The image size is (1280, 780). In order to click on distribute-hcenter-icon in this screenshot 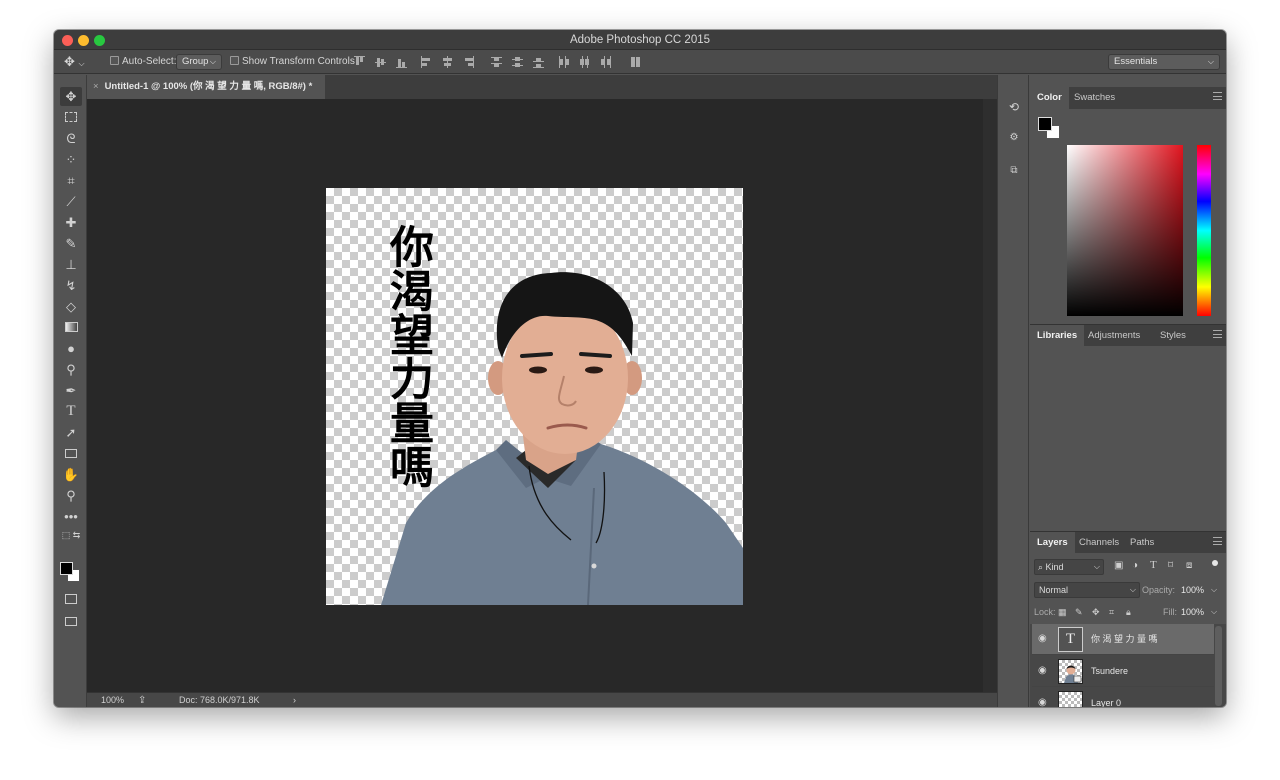, I will do `click(584, 62)`.